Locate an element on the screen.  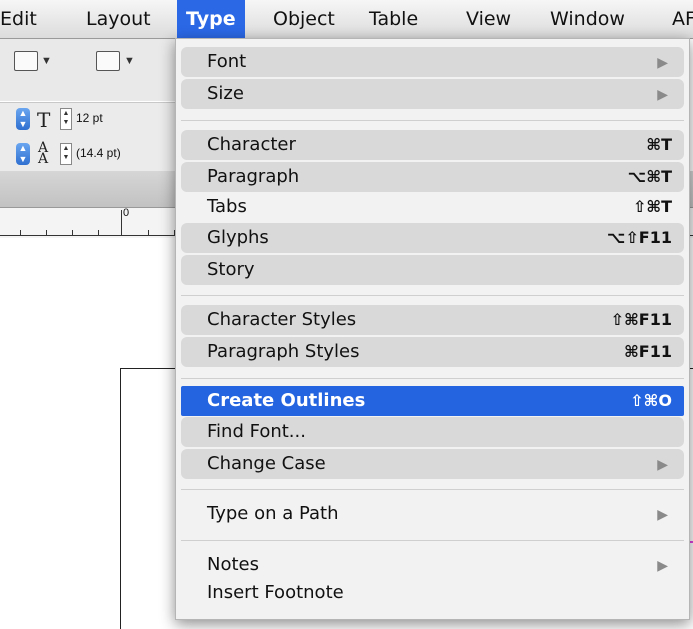
menu-item-shortcut: ⇧⌘O is located at coordinates (651, 400).